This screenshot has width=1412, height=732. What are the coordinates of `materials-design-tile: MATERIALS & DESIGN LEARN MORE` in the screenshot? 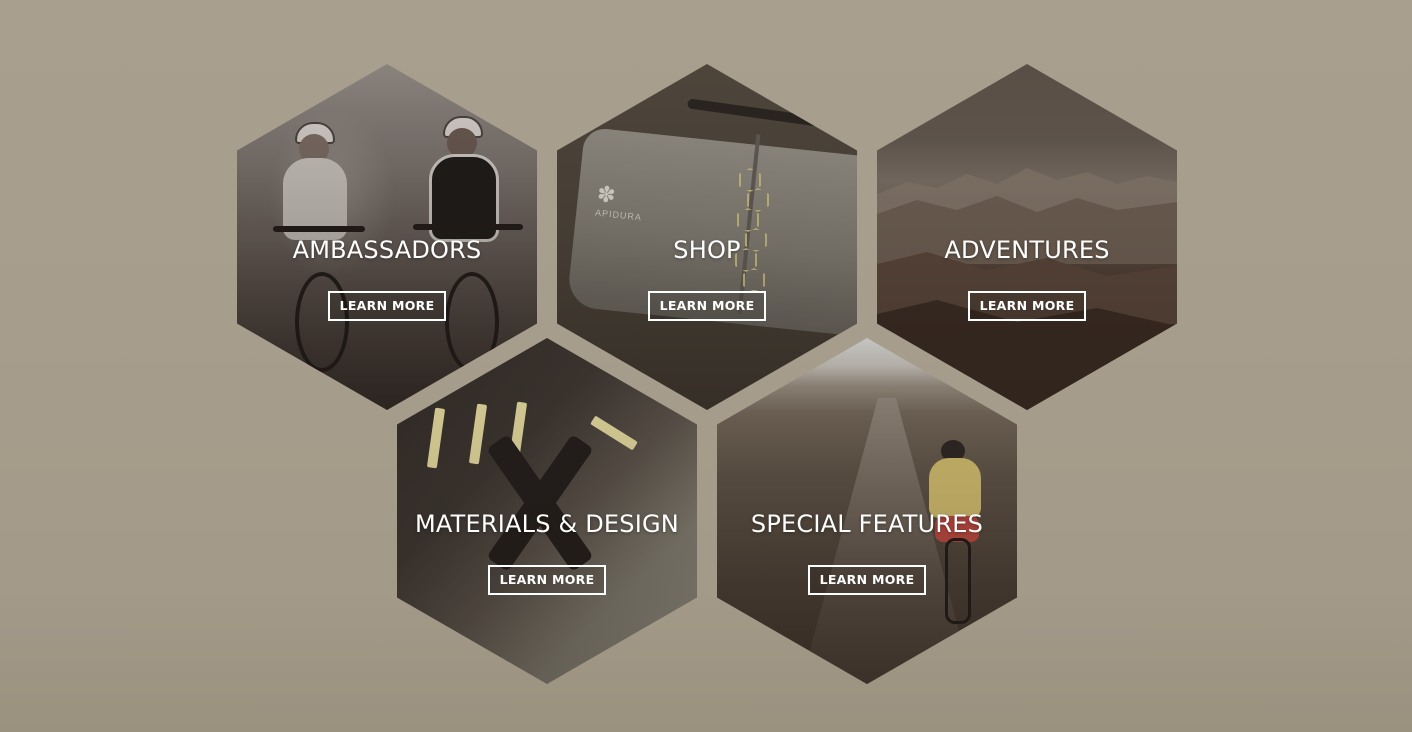 It's located at (547, 511).